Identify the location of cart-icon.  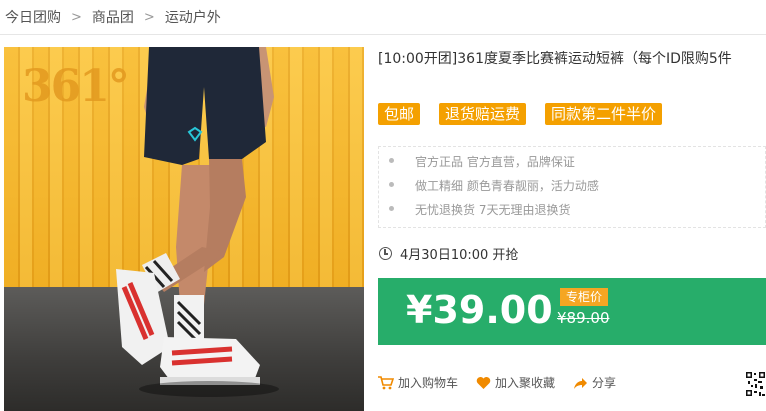
(386, 382).